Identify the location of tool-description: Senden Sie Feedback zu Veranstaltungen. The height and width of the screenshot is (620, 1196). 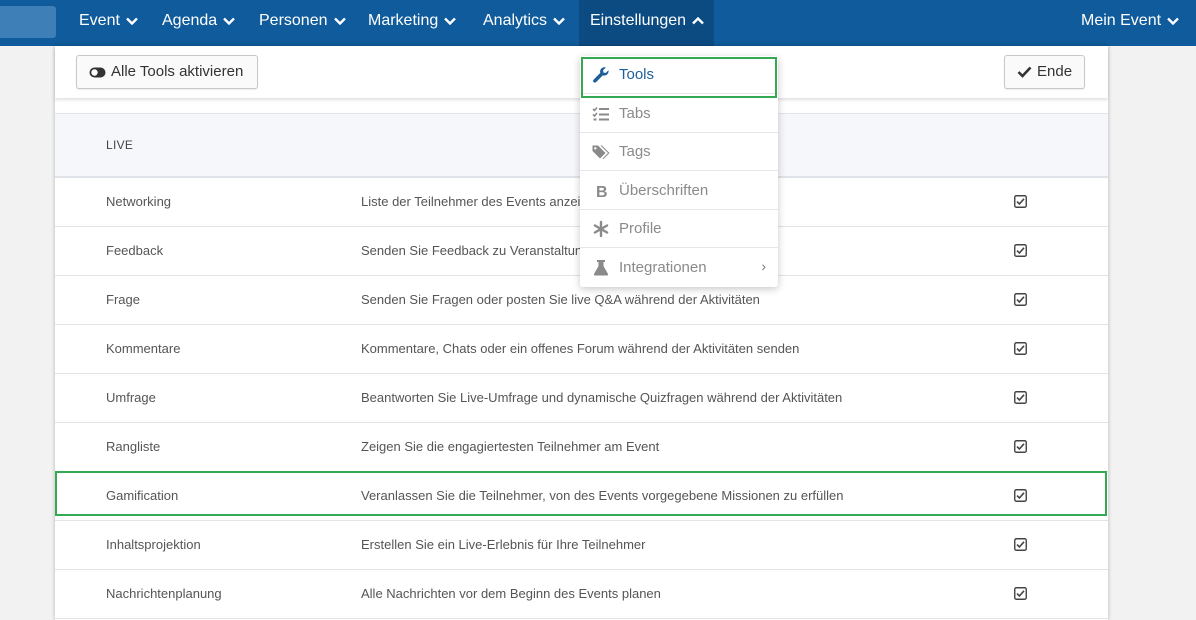
(482, 250).